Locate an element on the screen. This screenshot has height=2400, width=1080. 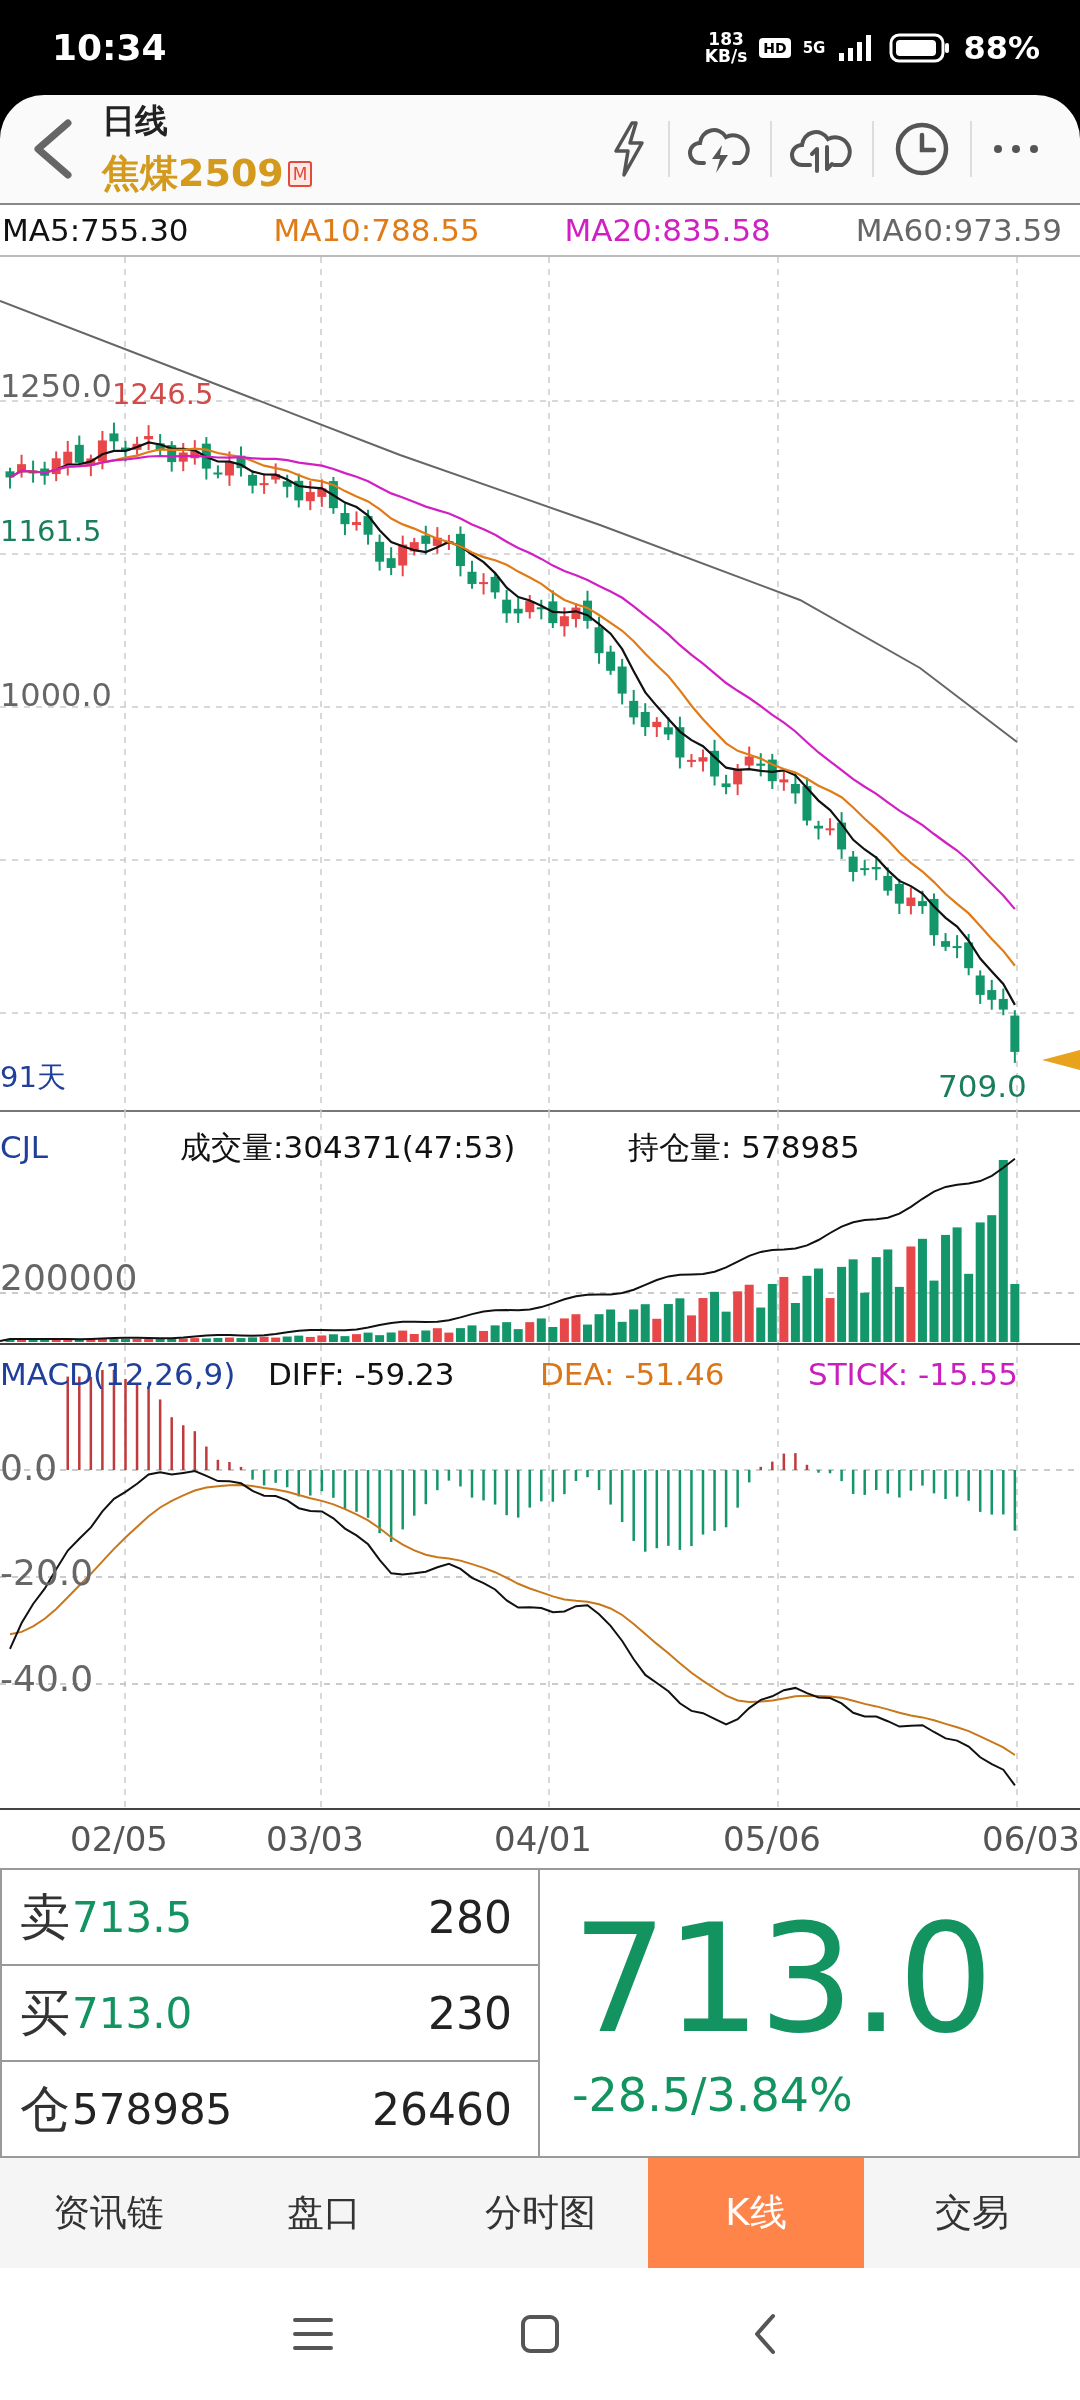
network-type: 5G is located at coordinates (814, 47).